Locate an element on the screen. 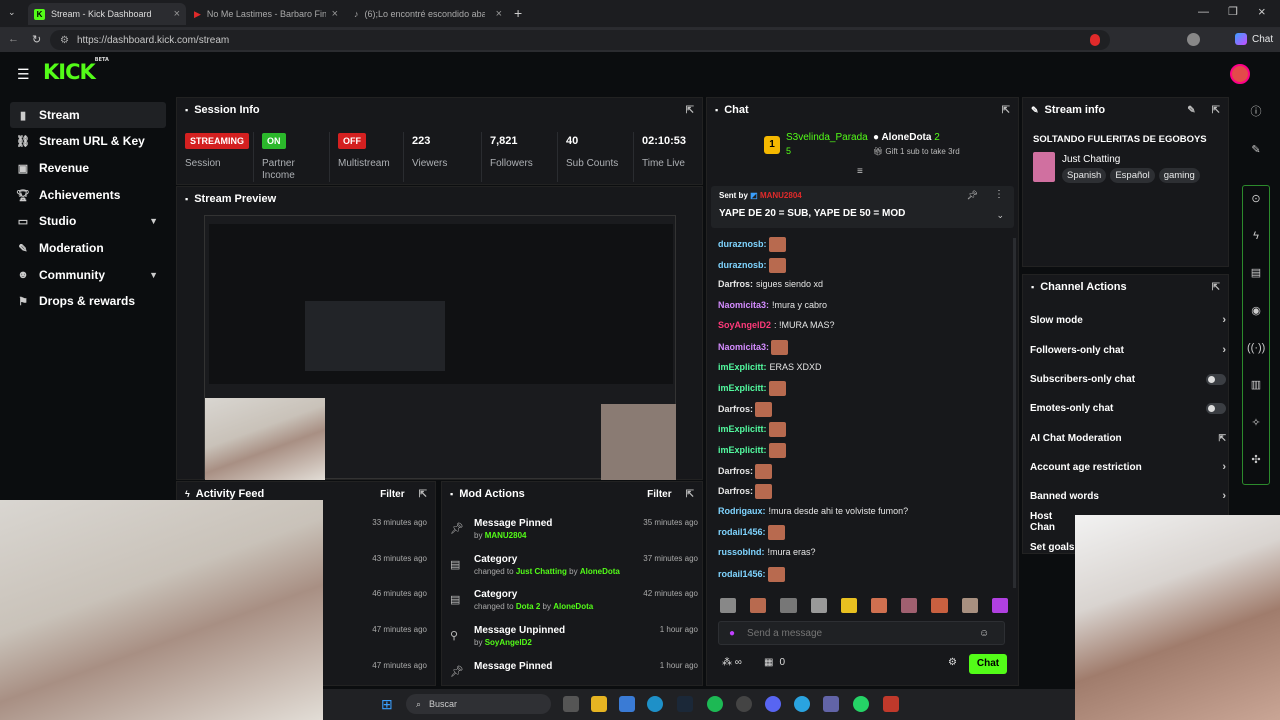 The height and width of the screenshot is (720, 1280). chat-bubble-icon: ◉ is located at coordinates (1256, 311).